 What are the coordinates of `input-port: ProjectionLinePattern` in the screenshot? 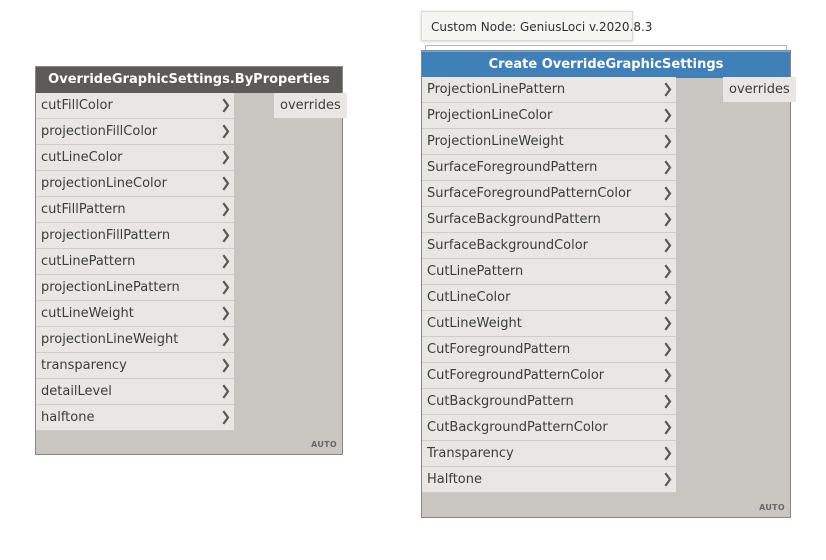 It's located at (549, 90).